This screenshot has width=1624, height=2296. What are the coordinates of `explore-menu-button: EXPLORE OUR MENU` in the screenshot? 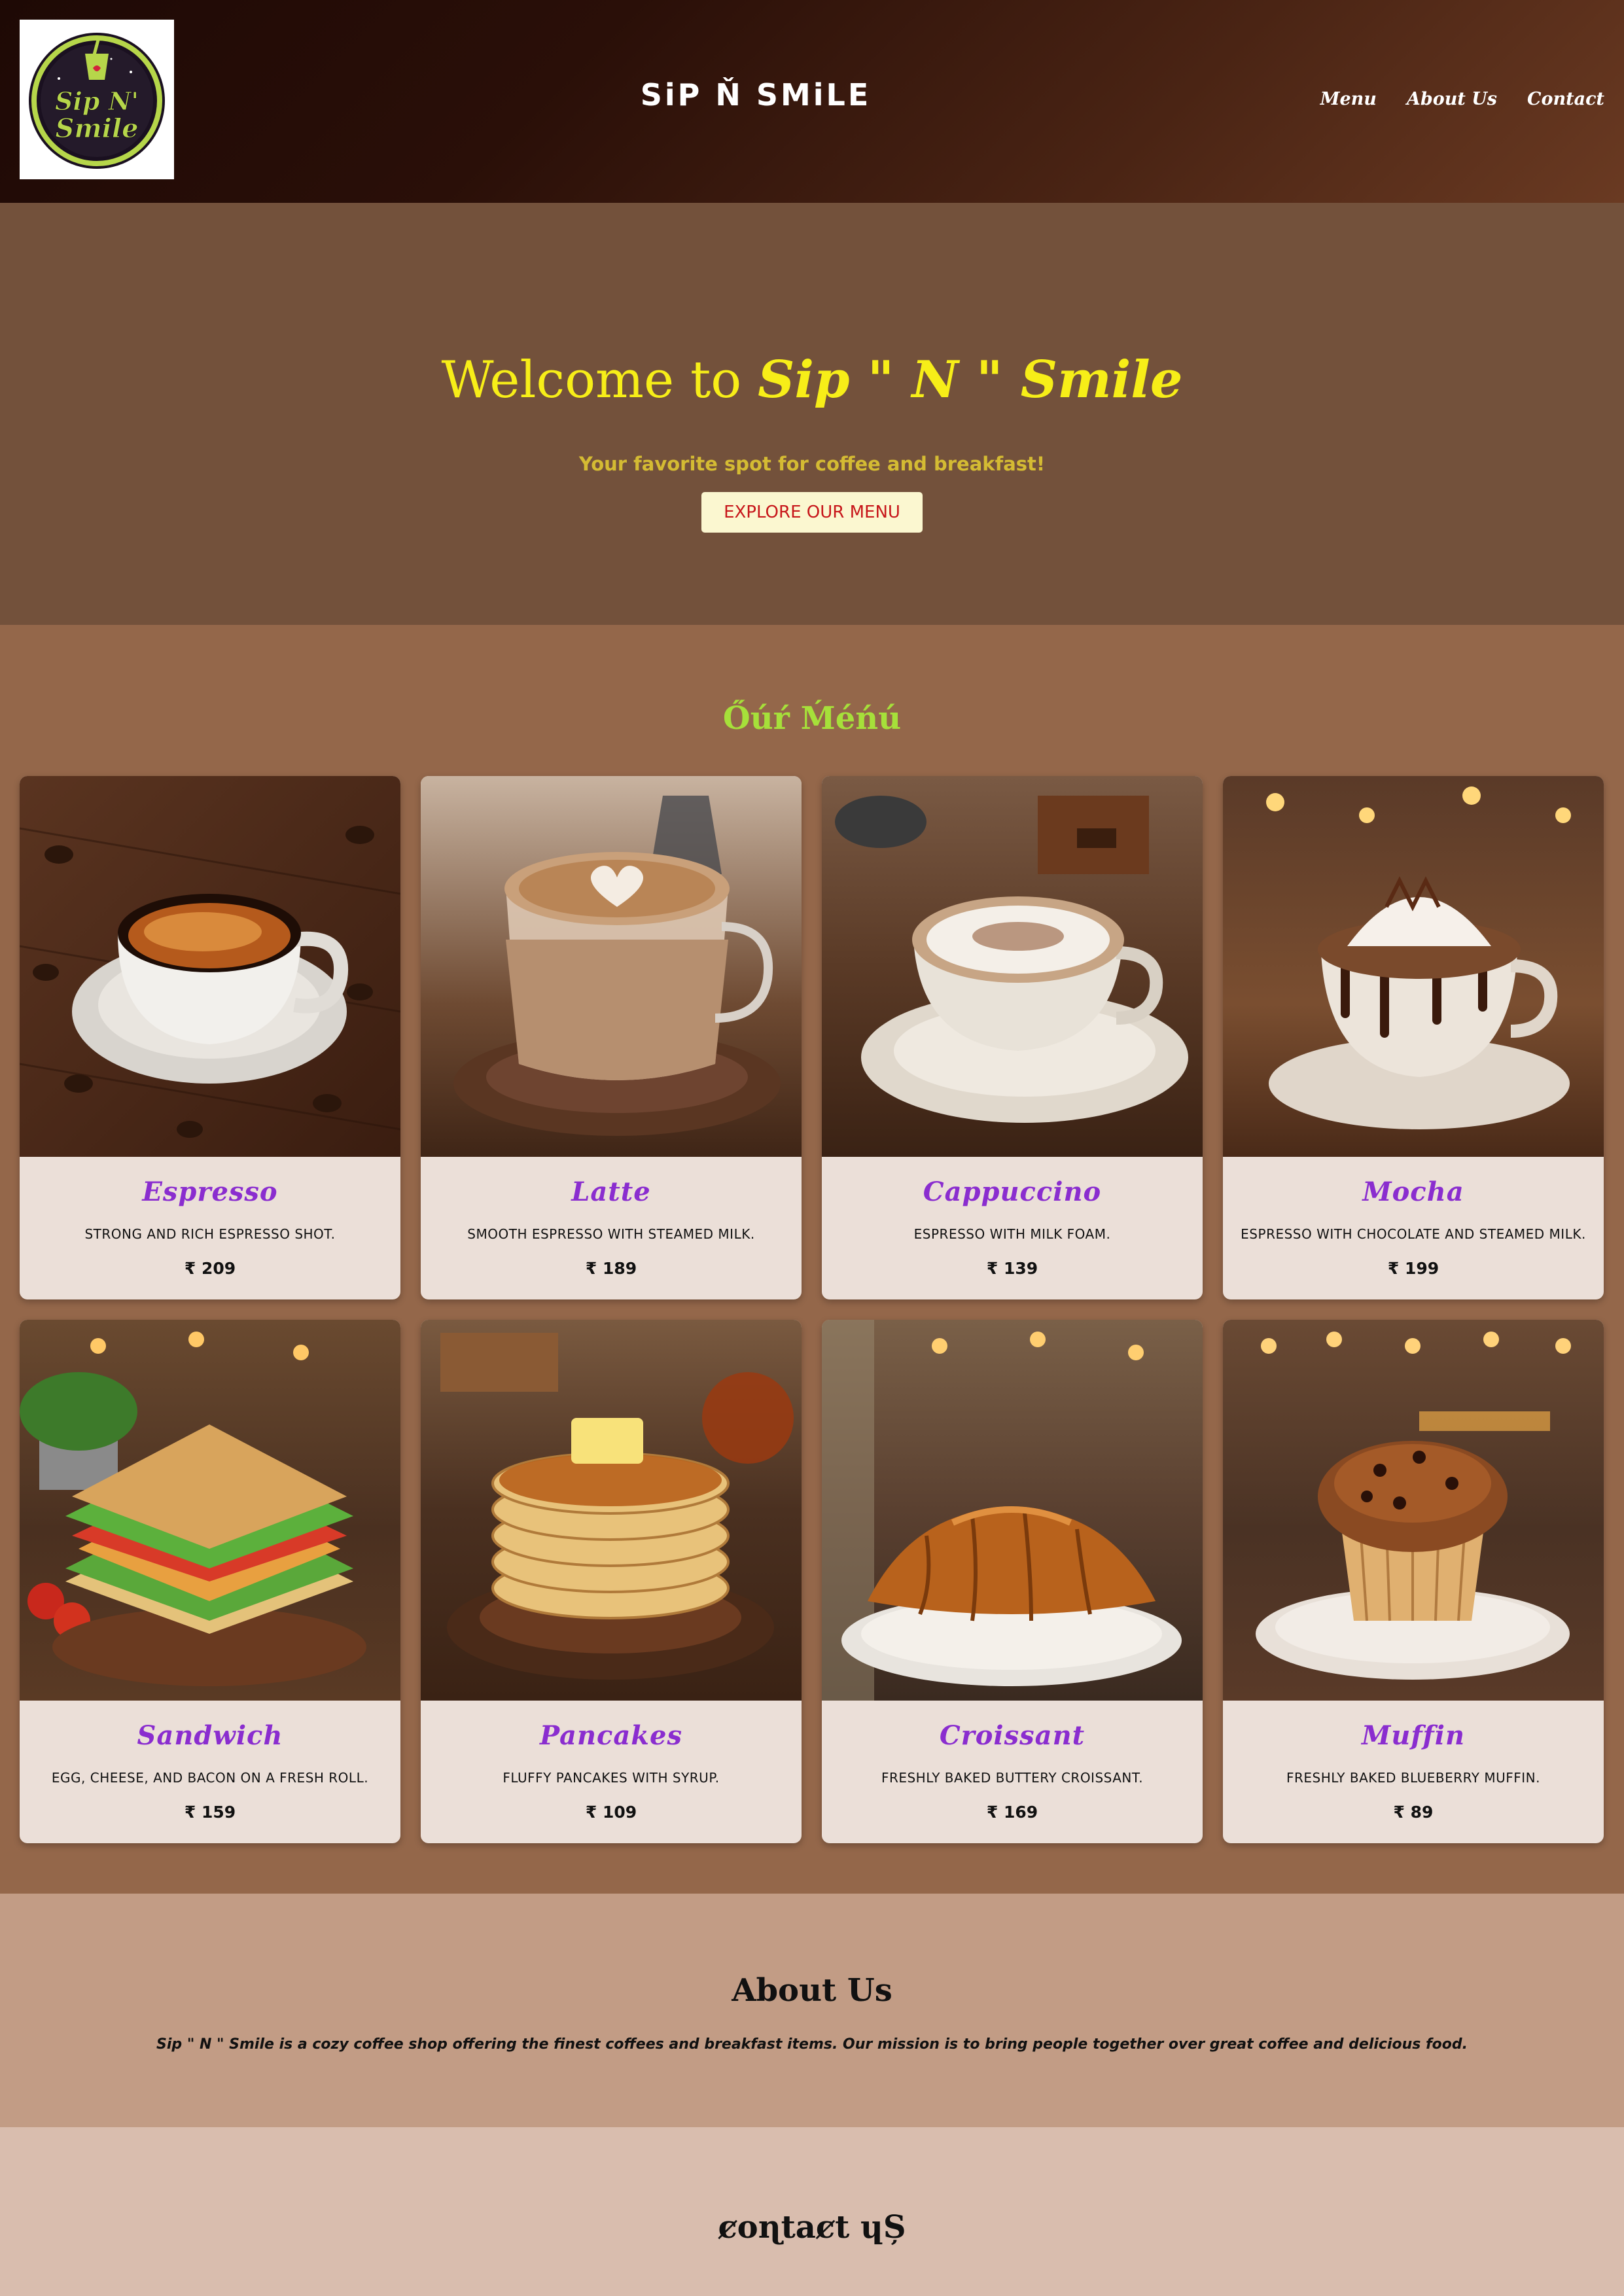 It's located at (812, 512).